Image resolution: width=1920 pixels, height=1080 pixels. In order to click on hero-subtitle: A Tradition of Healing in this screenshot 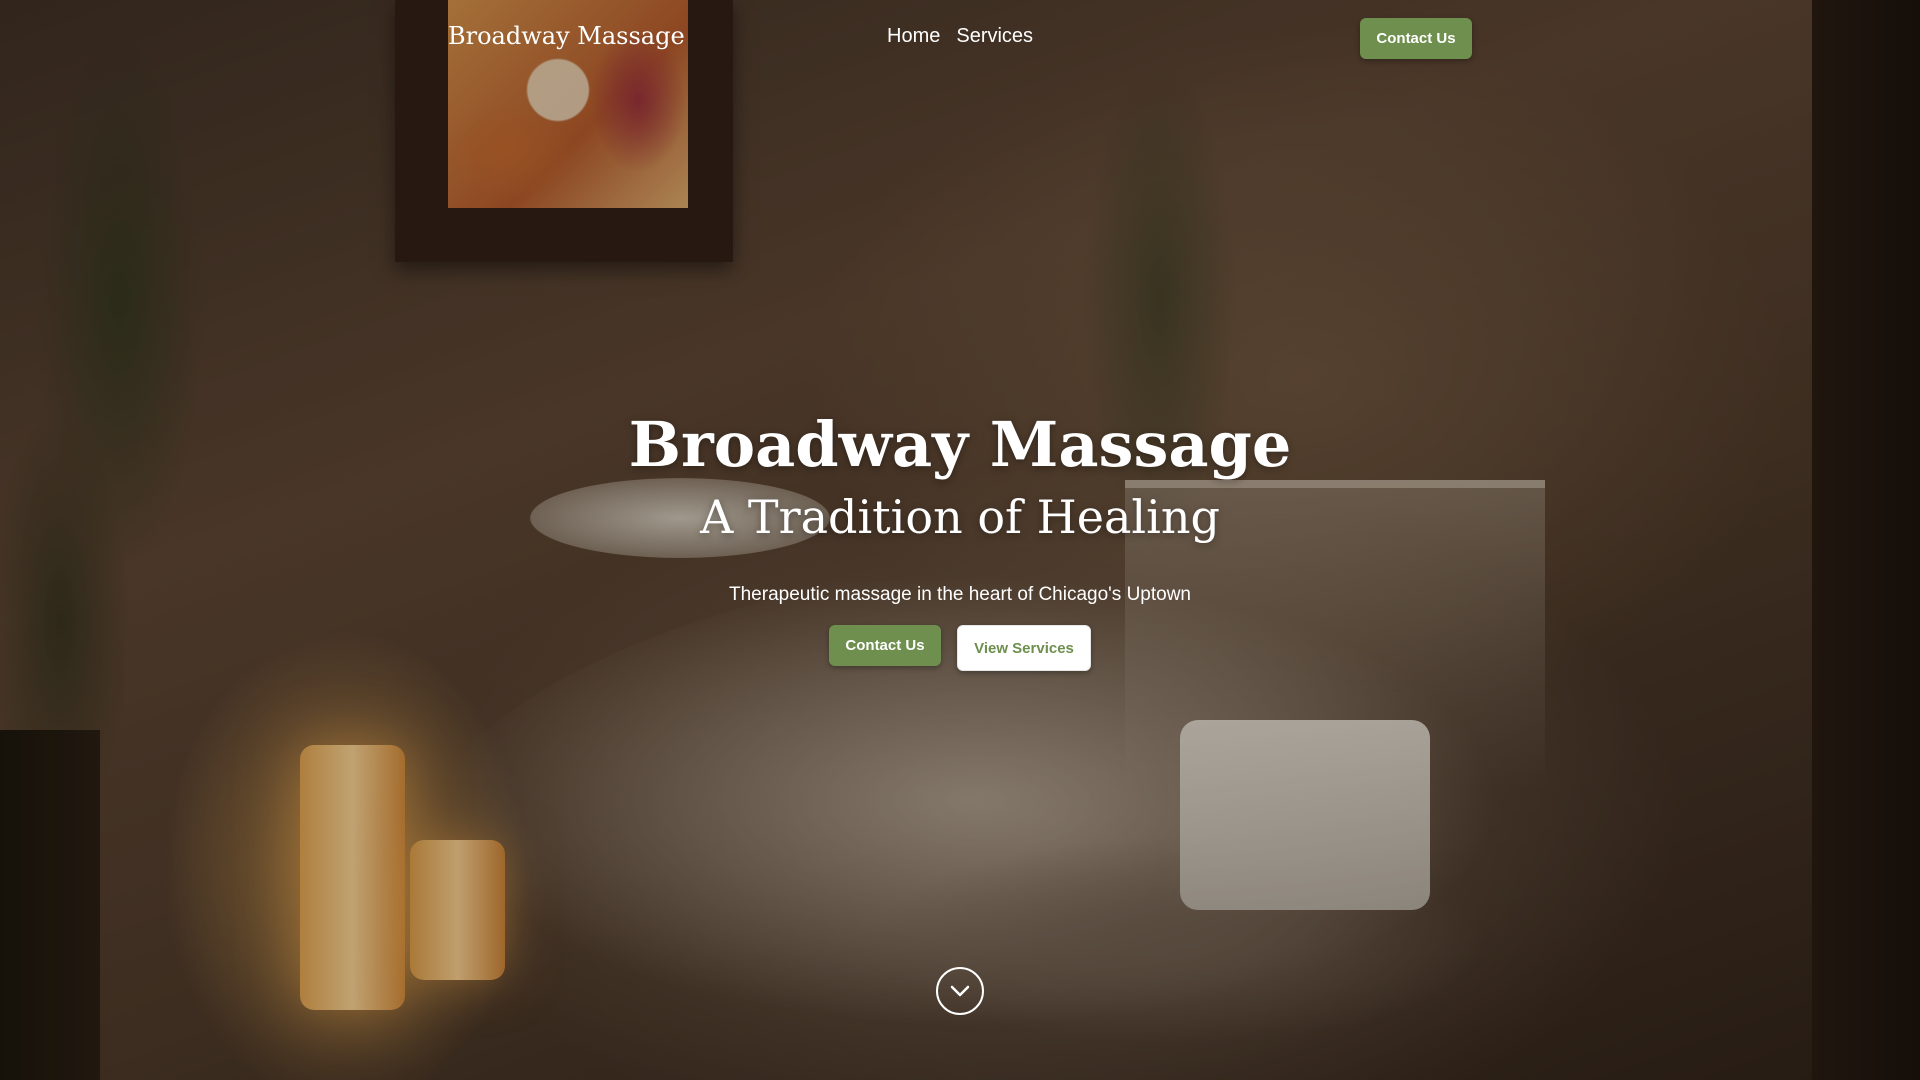, I will do `click(960, 517)`.